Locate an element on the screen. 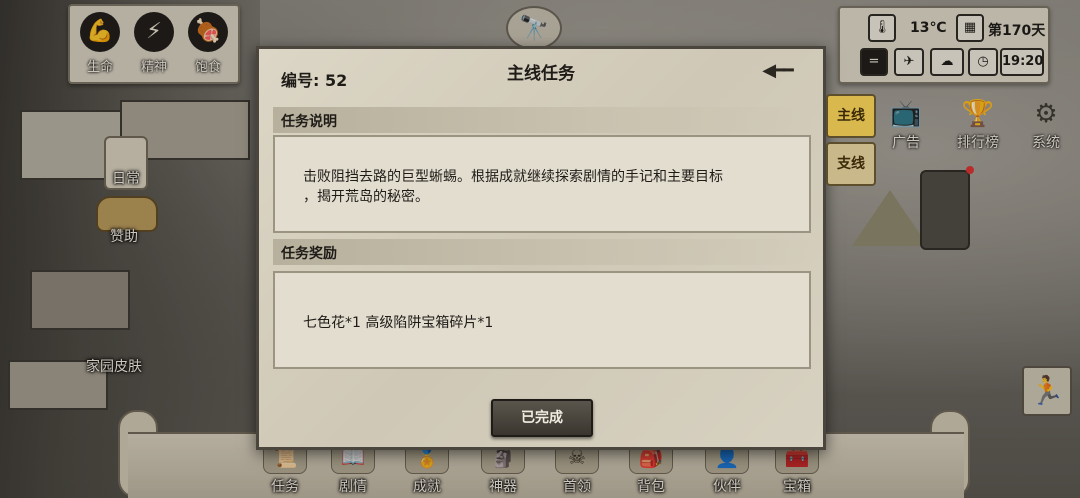  description-heading: 任务说明 is located at coordinates (309, 122).